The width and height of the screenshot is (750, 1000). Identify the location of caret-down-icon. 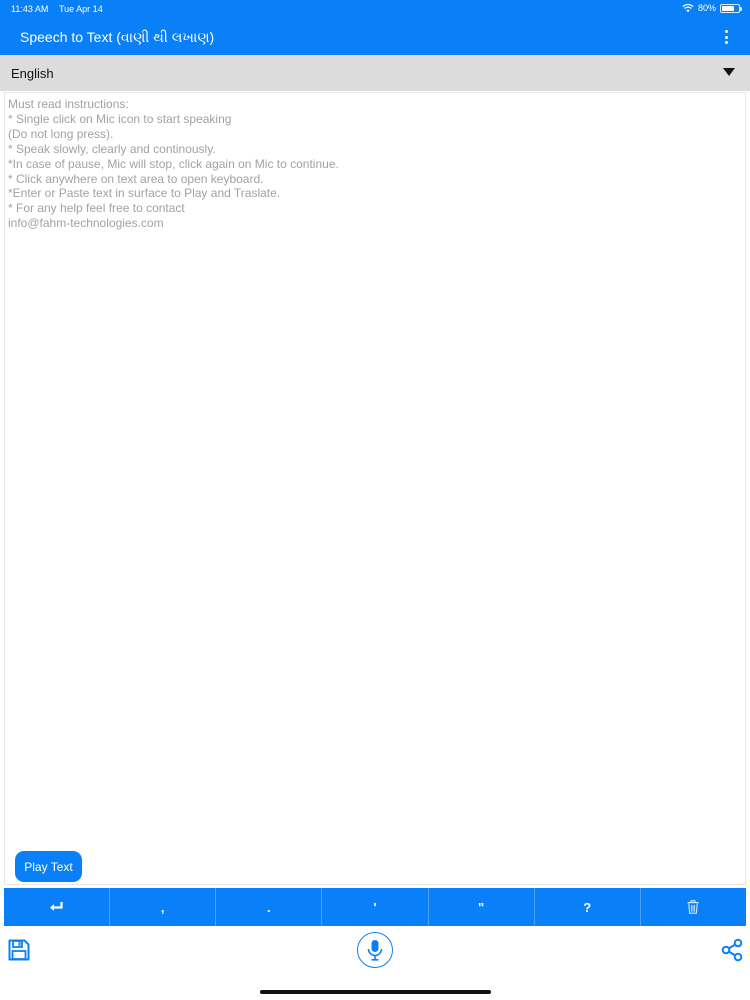
(729, 72).